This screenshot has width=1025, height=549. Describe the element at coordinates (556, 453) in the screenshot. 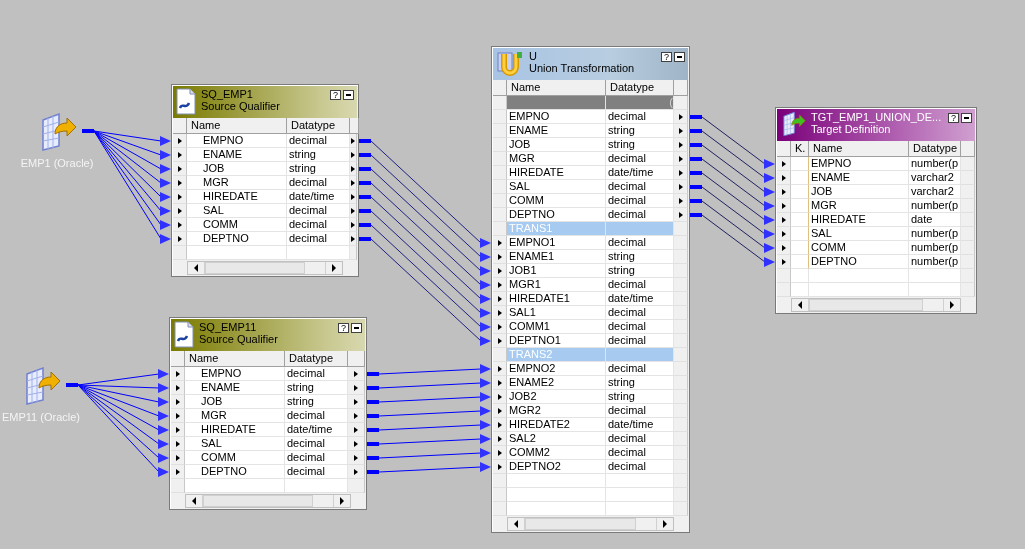

I see `port-name: COMM2` at that location.